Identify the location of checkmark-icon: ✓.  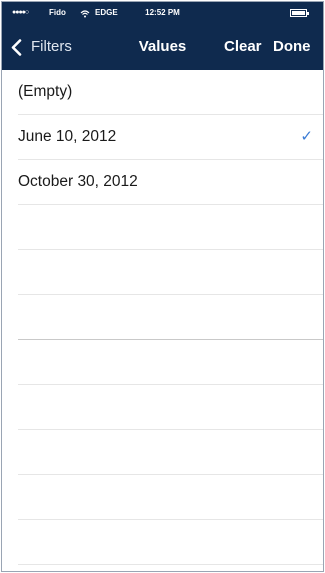
(306, 136).